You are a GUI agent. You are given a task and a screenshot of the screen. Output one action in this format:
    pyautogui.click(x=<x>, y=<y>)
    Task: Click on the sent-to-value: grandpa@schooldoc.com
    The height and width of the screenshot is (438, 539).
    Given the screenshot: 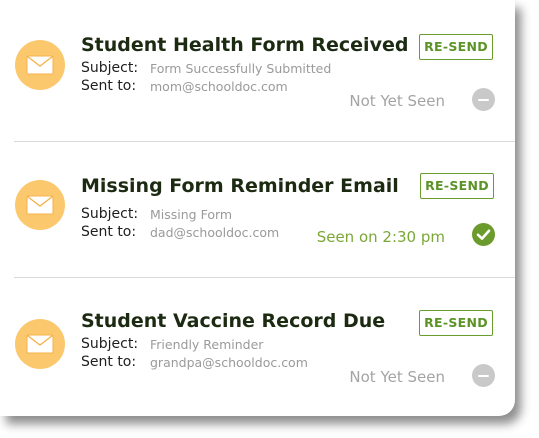 What is the action you would take?
    pyautogui.click(x=229, y=362)
    